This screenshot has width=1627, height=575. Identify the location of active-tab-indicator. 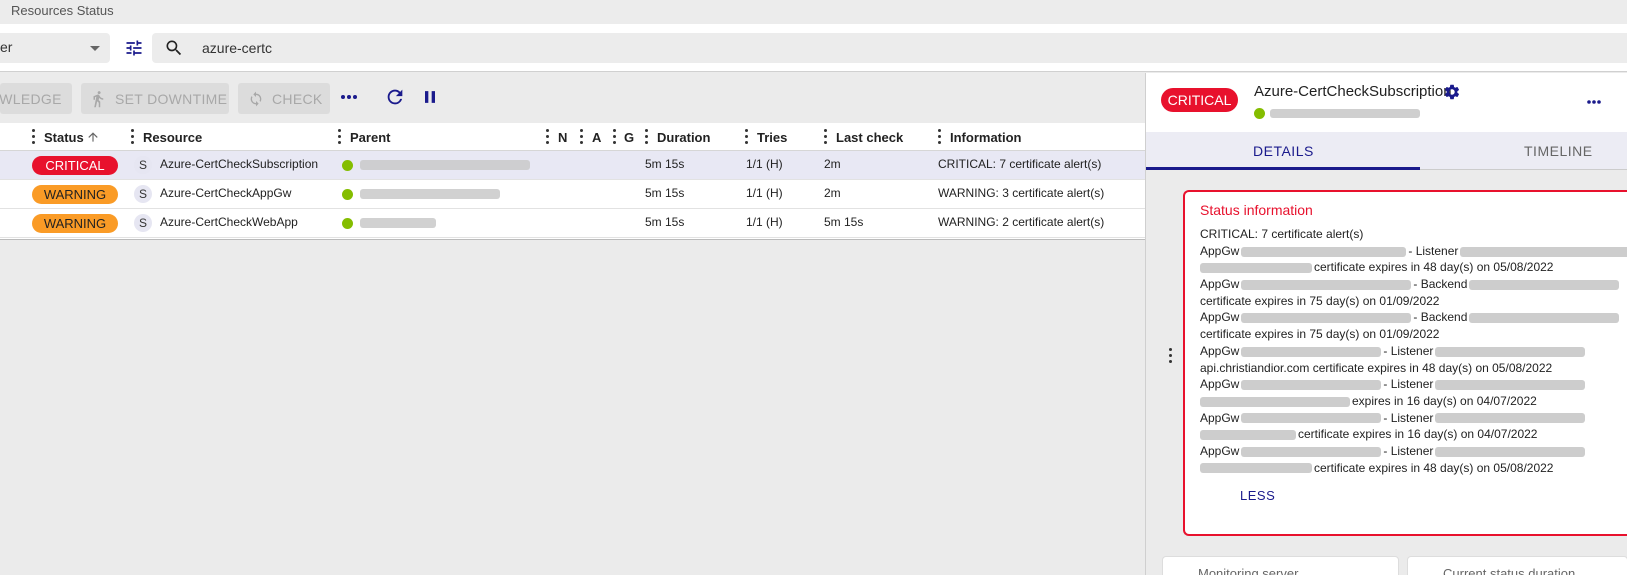
(1283, 168).